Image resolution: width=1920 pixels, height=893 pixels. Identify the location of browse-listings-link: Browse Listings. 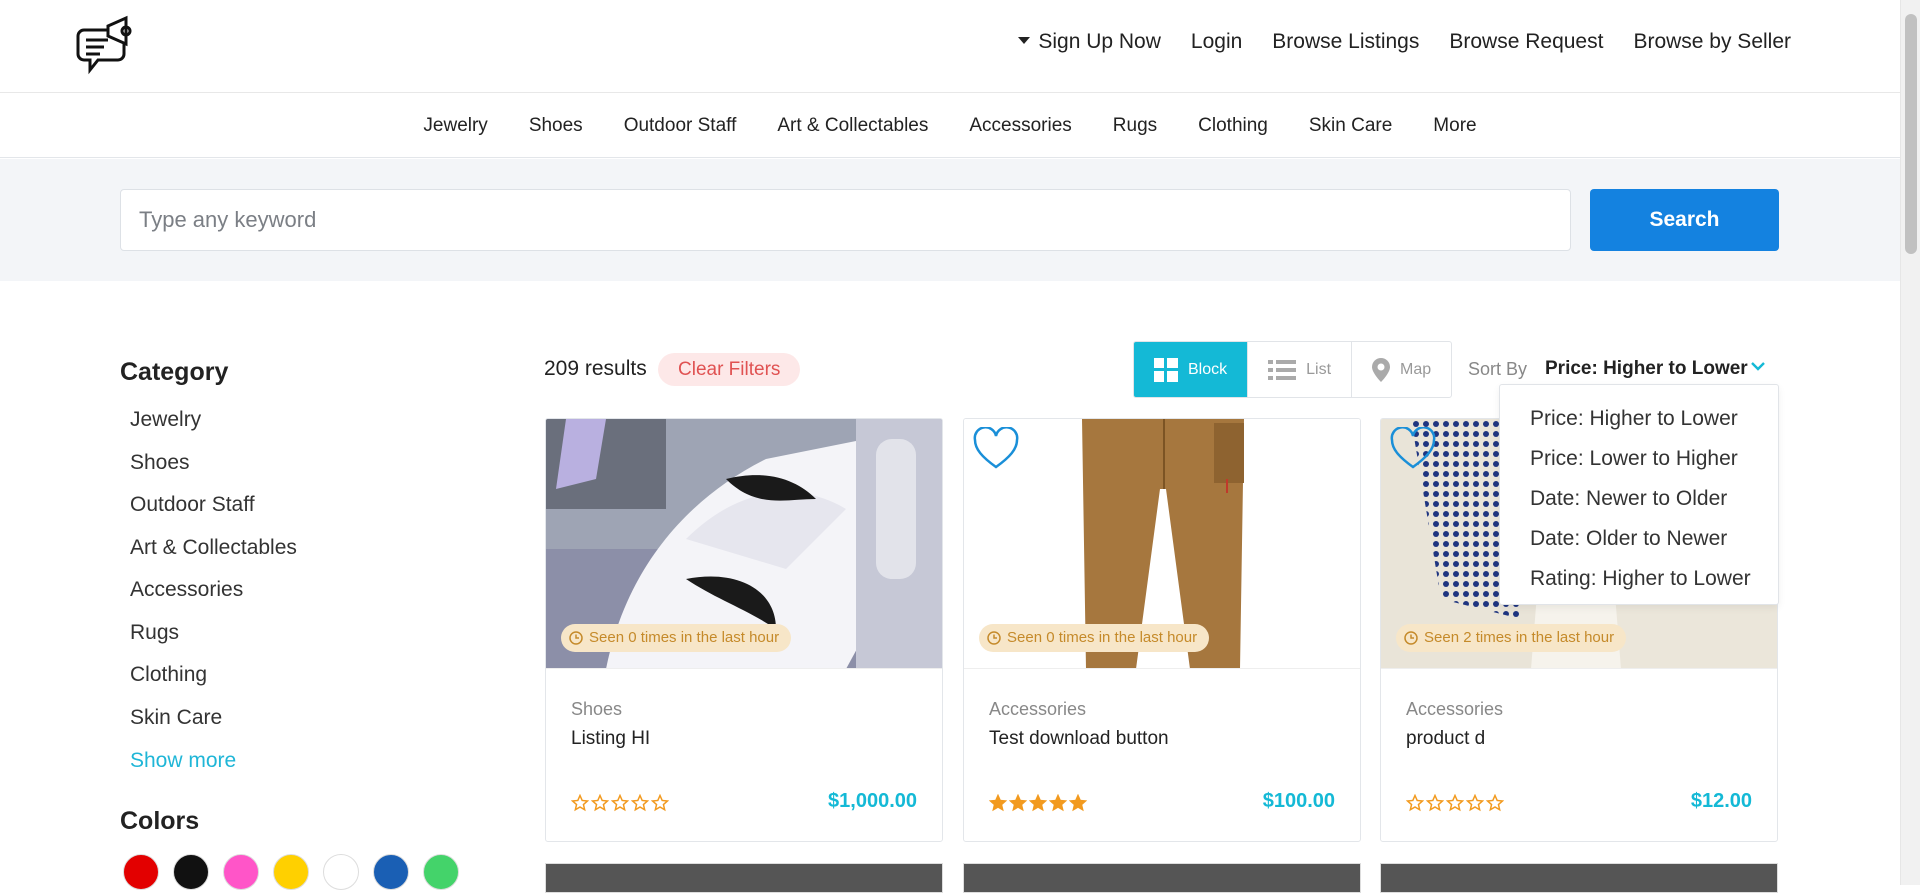
(1345, 42).